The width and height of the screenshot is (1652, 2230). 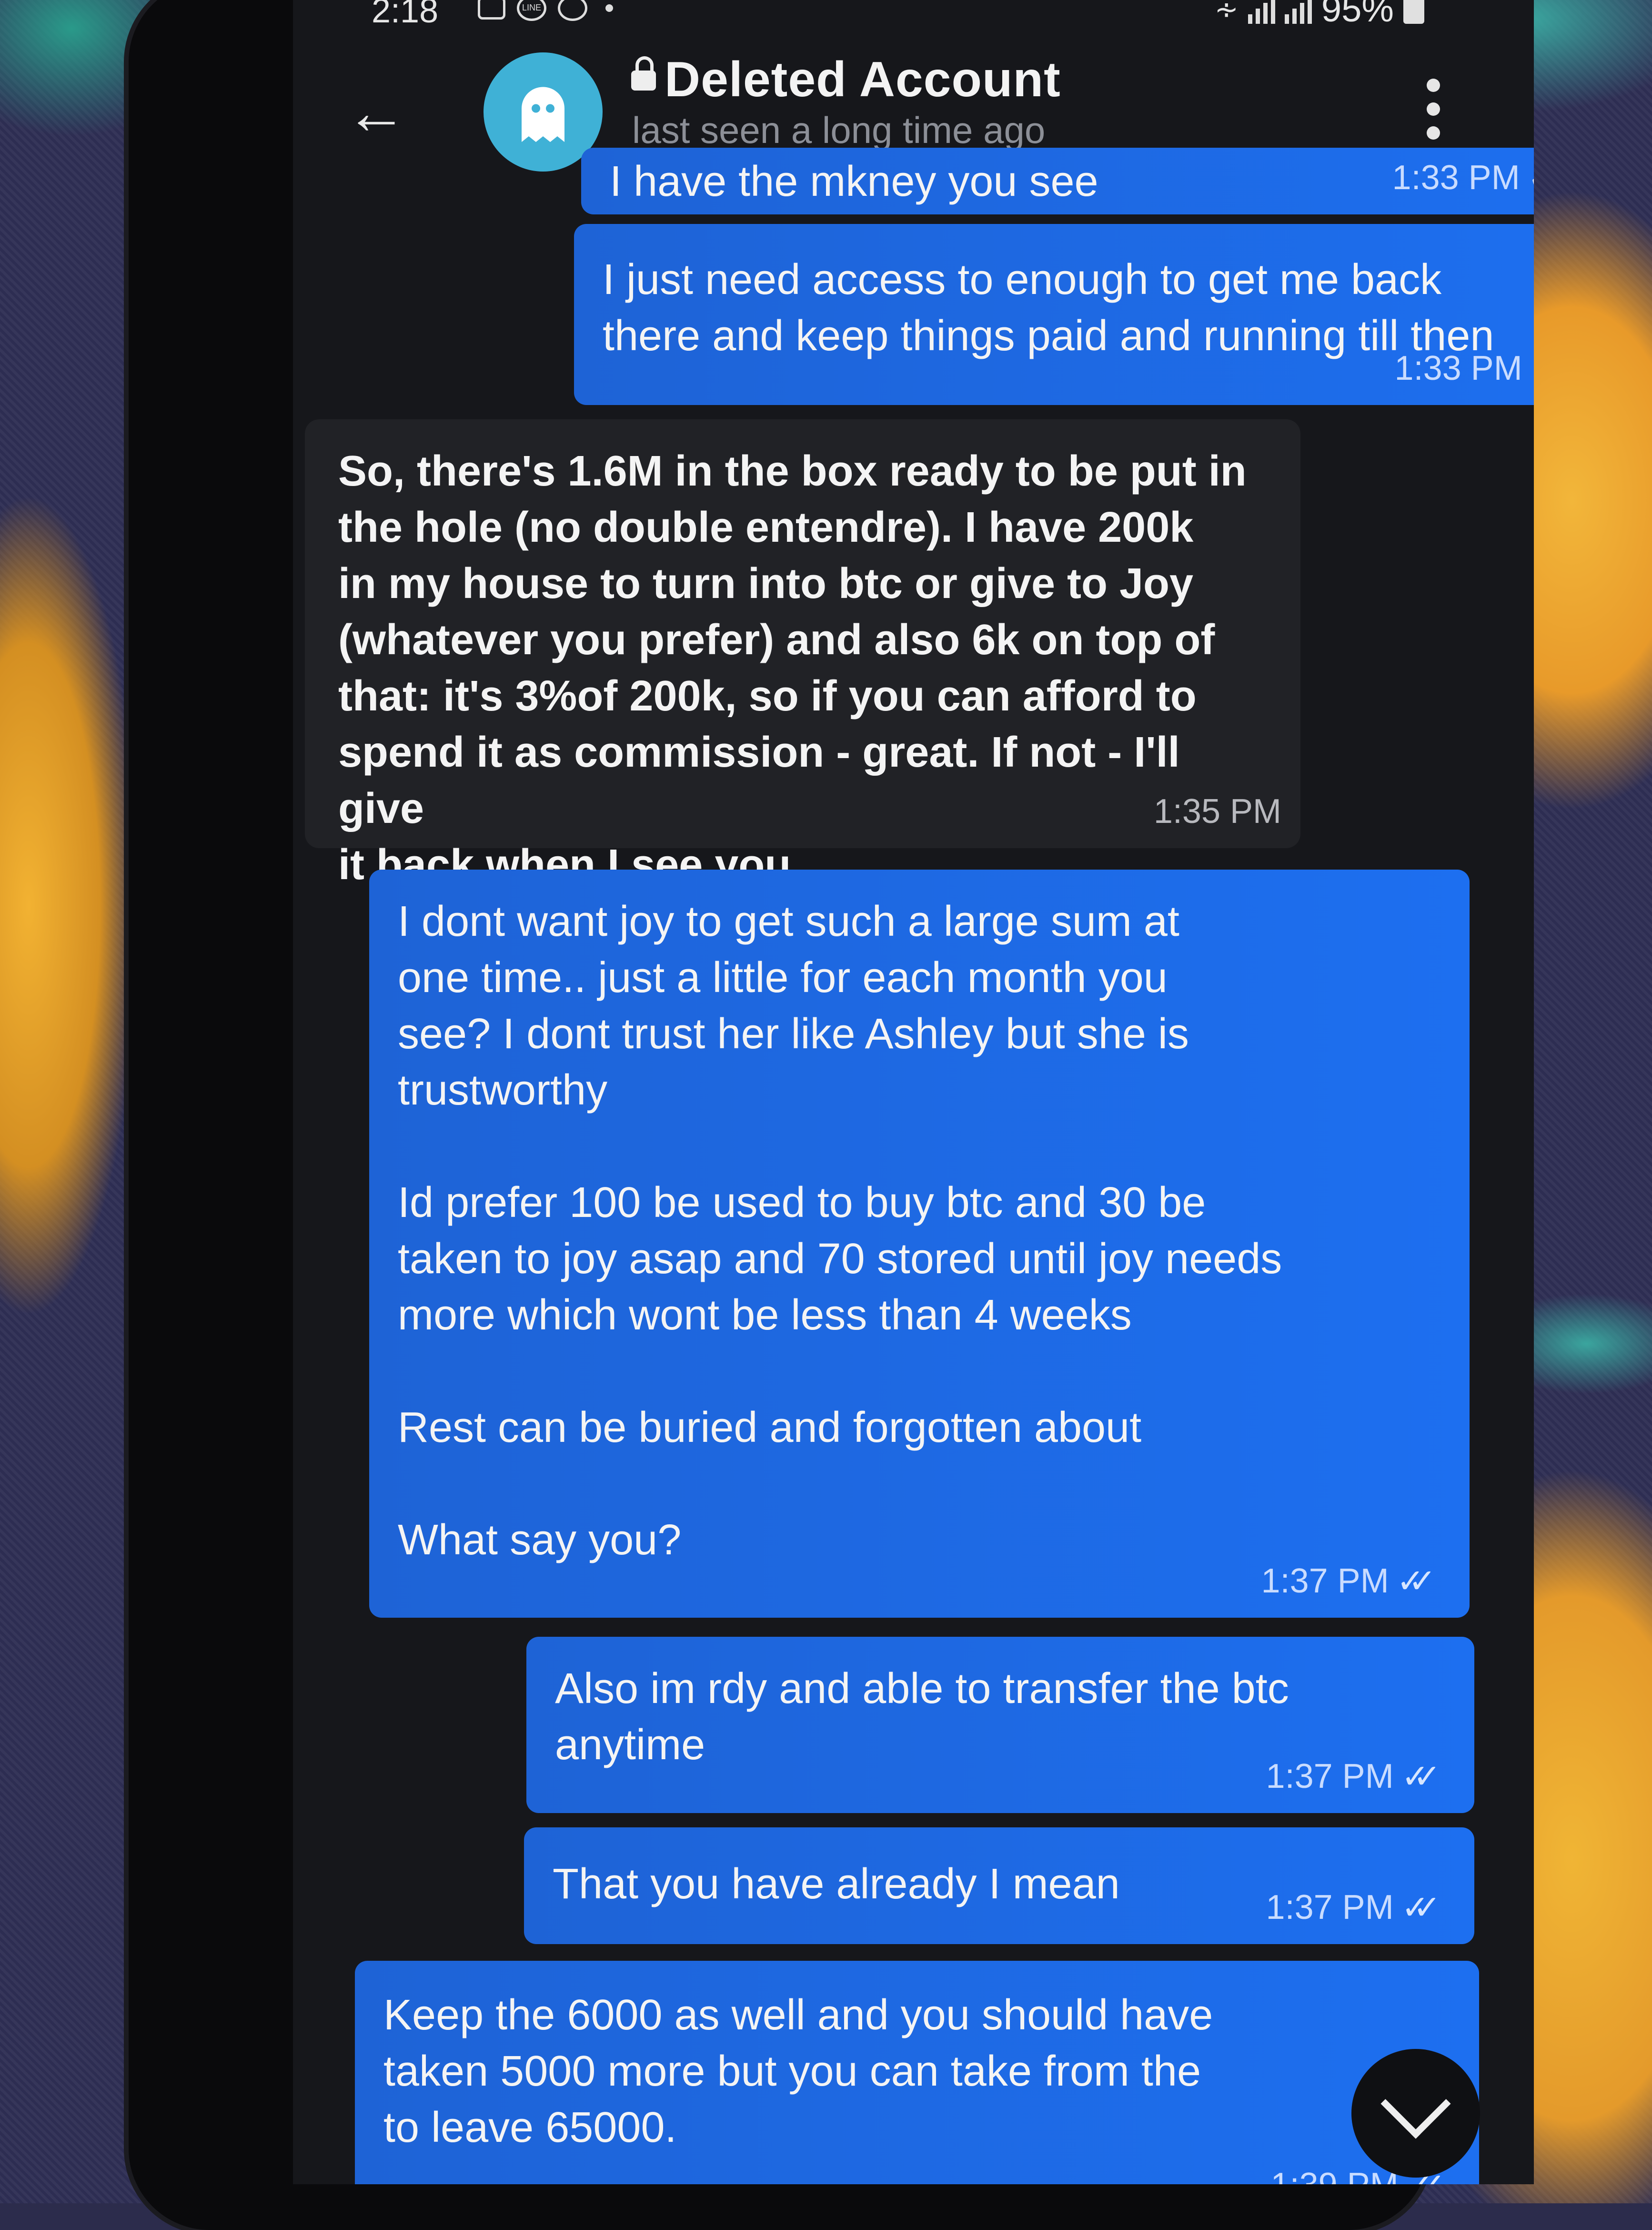 I want to click on message-bubble: I have the mkney you see 1:33 PM✓✓, so click(x=1057, y=181).